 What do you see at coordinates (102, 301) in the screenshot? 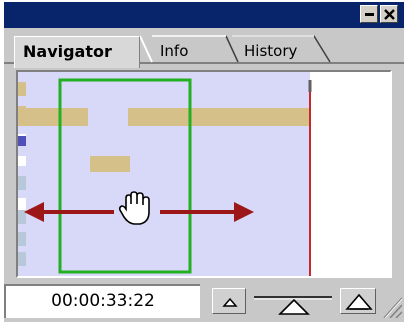
I see `timecode-display: 00:00:33:22` at bounding box center [102, 301].